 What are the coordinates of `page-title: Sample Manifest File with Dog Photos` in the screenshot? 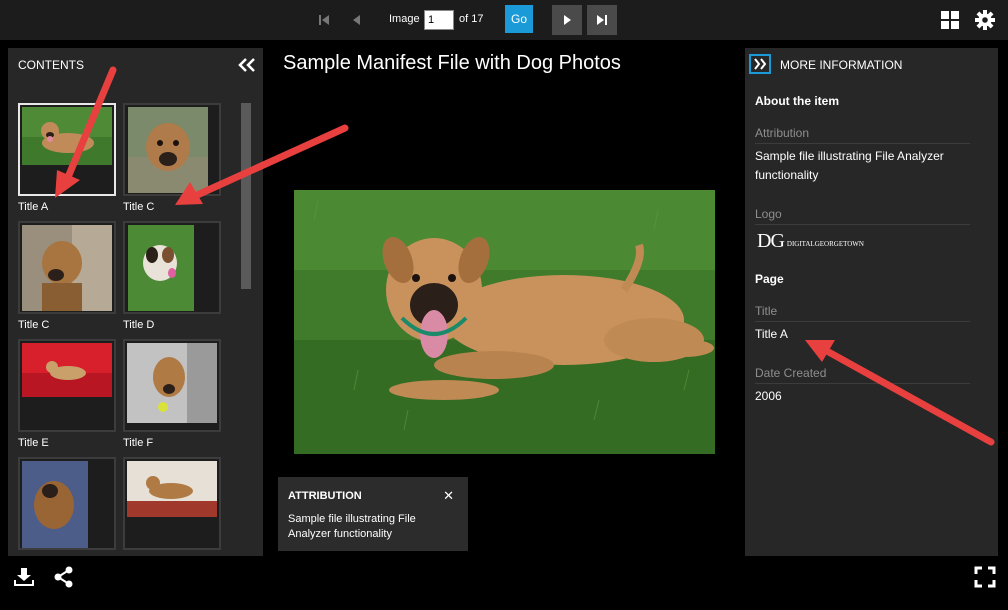 It's located at (452, 63).